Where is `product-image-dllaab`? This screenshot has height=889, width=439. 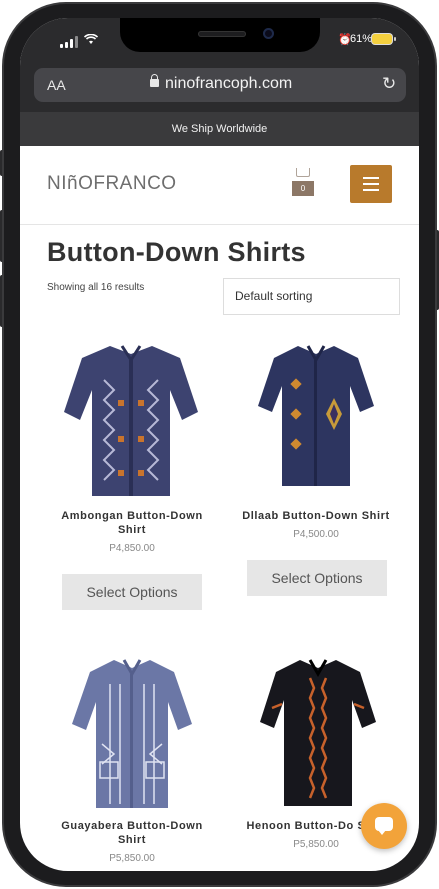
product-image-dllaab is located at coordinates (316, 415).